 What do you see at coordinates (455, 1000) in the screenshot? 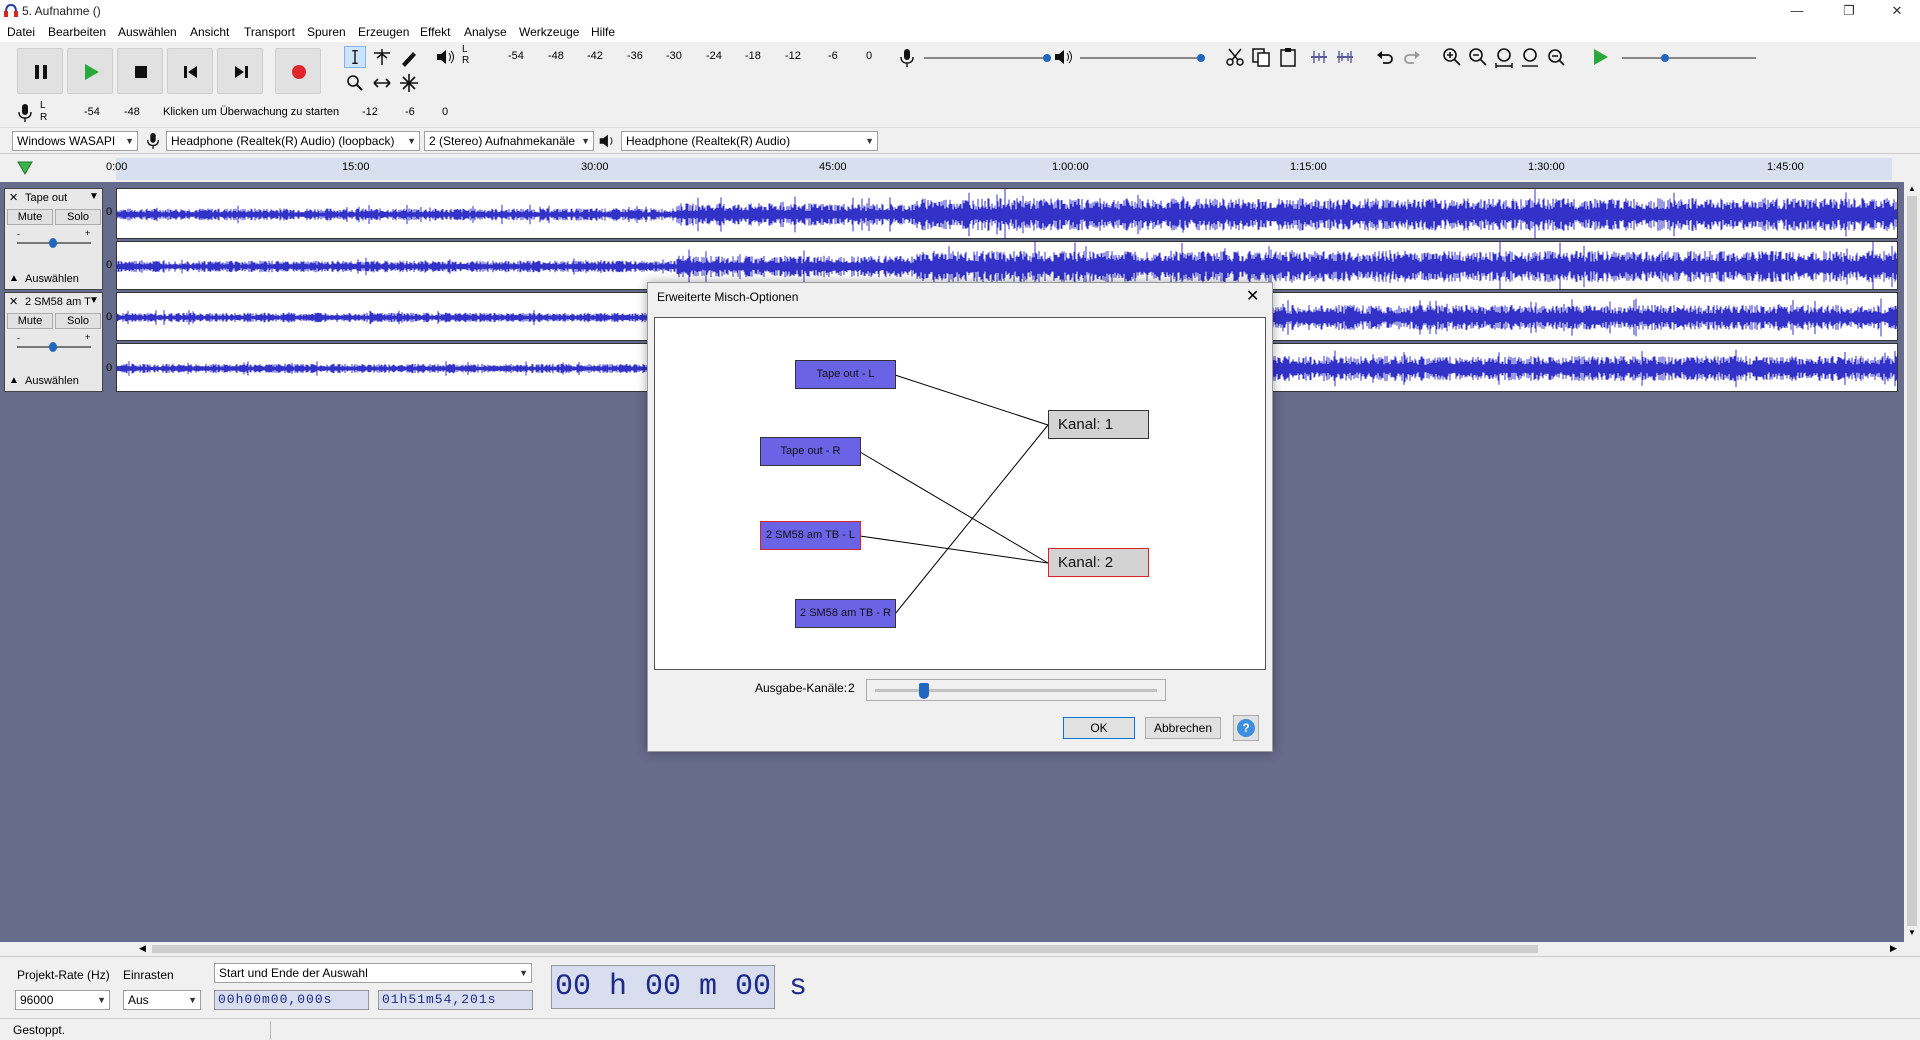
I see `selection-end-time: 01h51m54,201s` at bounding box center [455, 1000].